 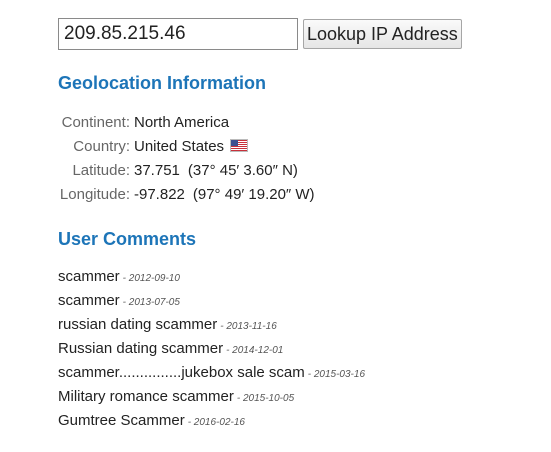 I want to click on longitude-dms: (97° 49′ 19.20″ W), so click(x=253, y=194).